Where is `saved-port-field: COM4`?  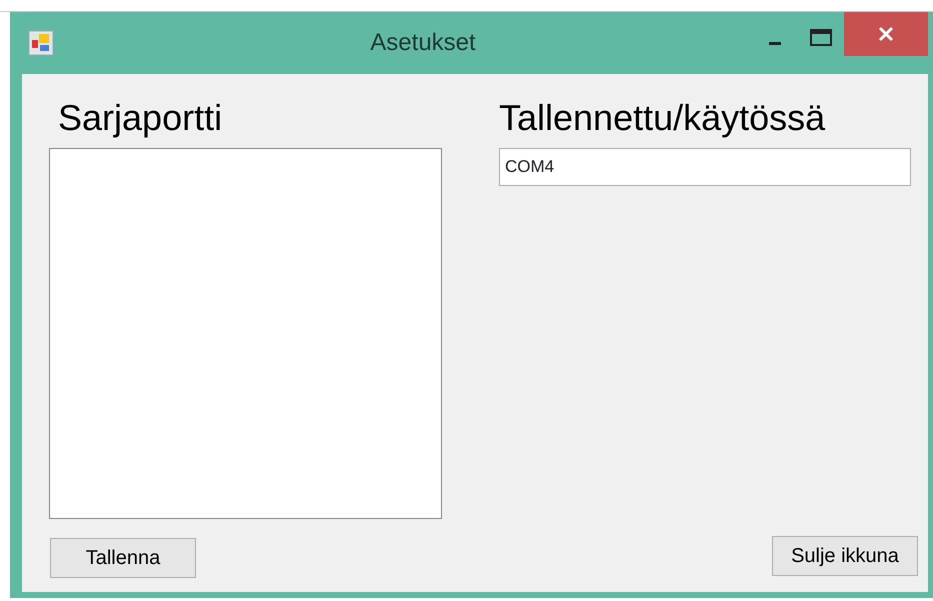
saved-port-field: COM4 is located at coordinates (705, 167).